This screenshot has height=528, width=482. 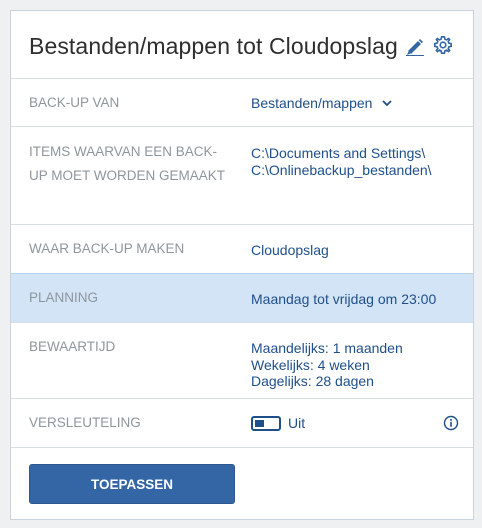 What do you see at coordinates (290, 250) in the screenshot?
I see `destination-value: Cloudopslag` at bounding box center [290, 250].